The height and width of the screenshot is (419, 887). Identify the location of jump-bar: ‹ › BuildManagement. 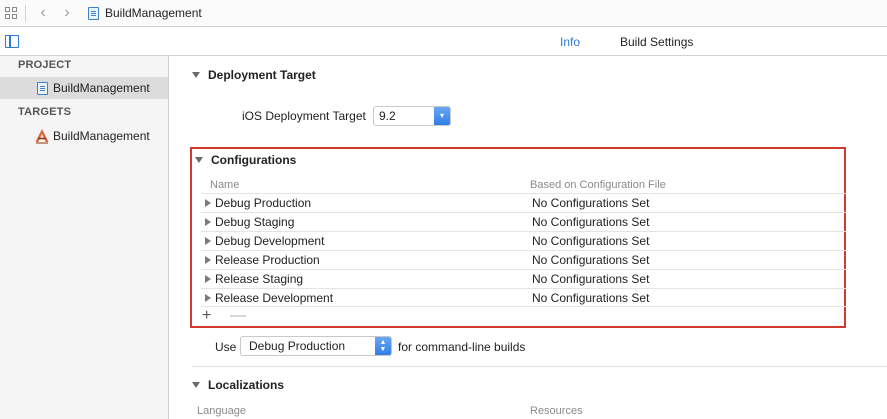
(443, 13).